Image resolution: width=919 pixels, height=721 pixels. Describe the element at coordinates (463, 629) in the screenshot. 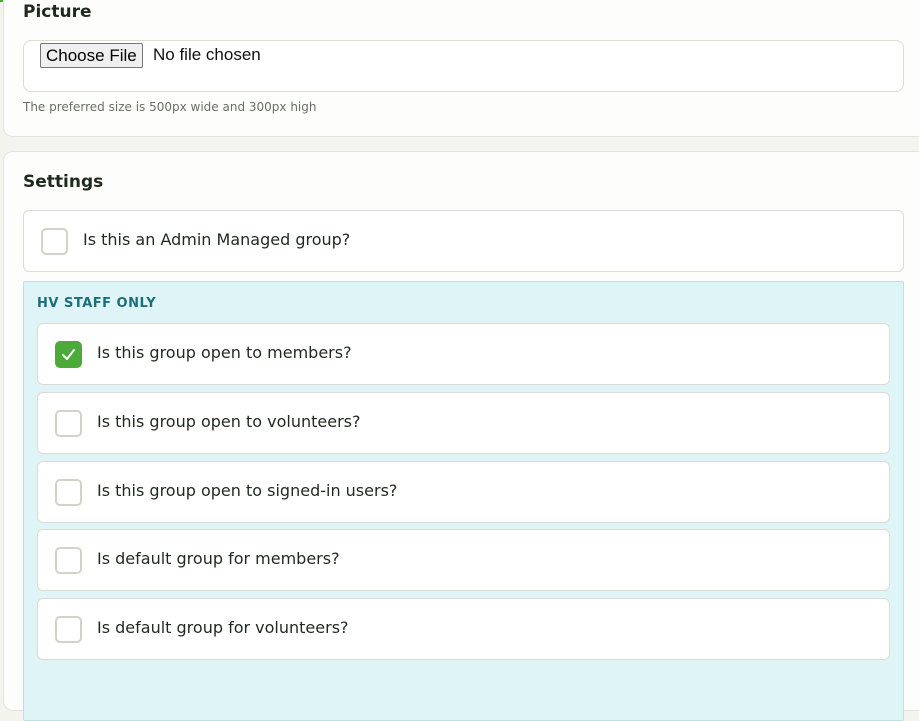

I see `default-for-volunteers-option: Is default group for volunteers?` at that location.